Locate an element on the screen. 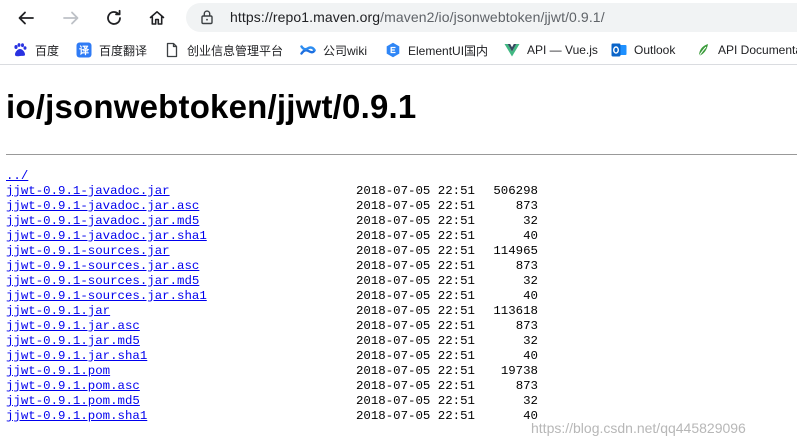 The height and width of the screenshot is (447, 797). home-icon is located at coordinates (157, 18).